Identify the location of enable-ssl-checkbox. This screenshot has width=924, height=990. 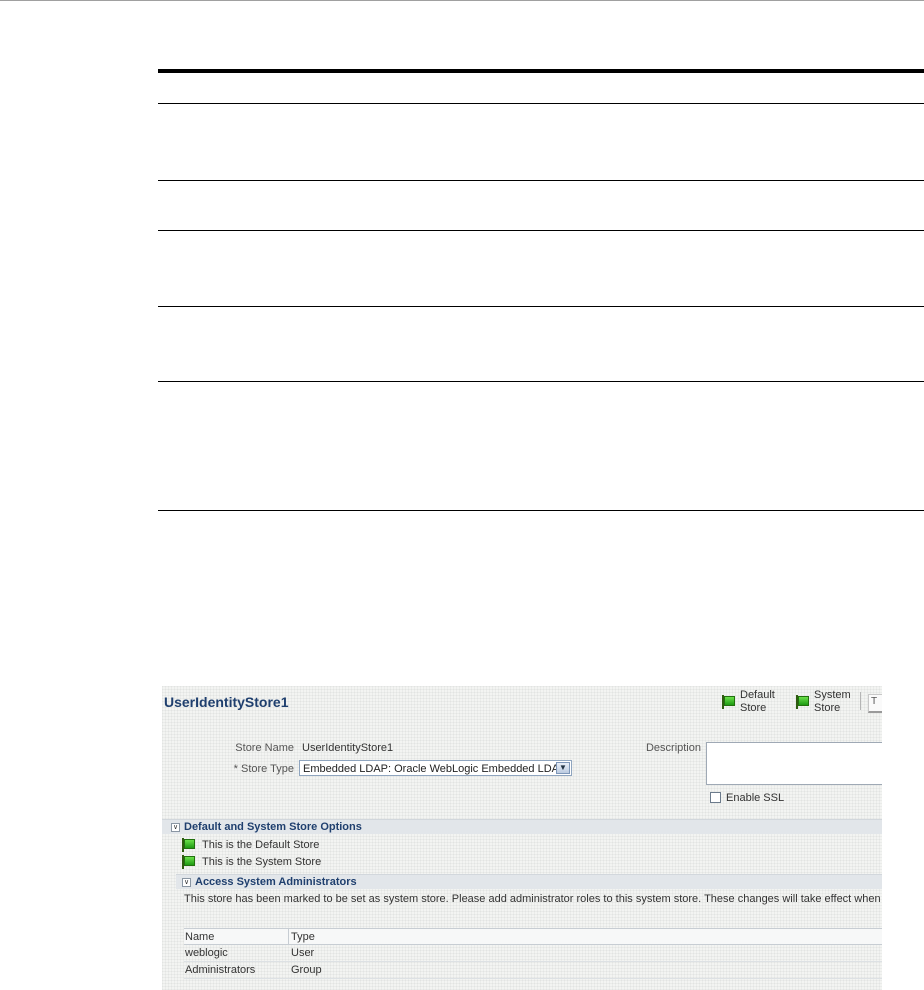
(715, 797).